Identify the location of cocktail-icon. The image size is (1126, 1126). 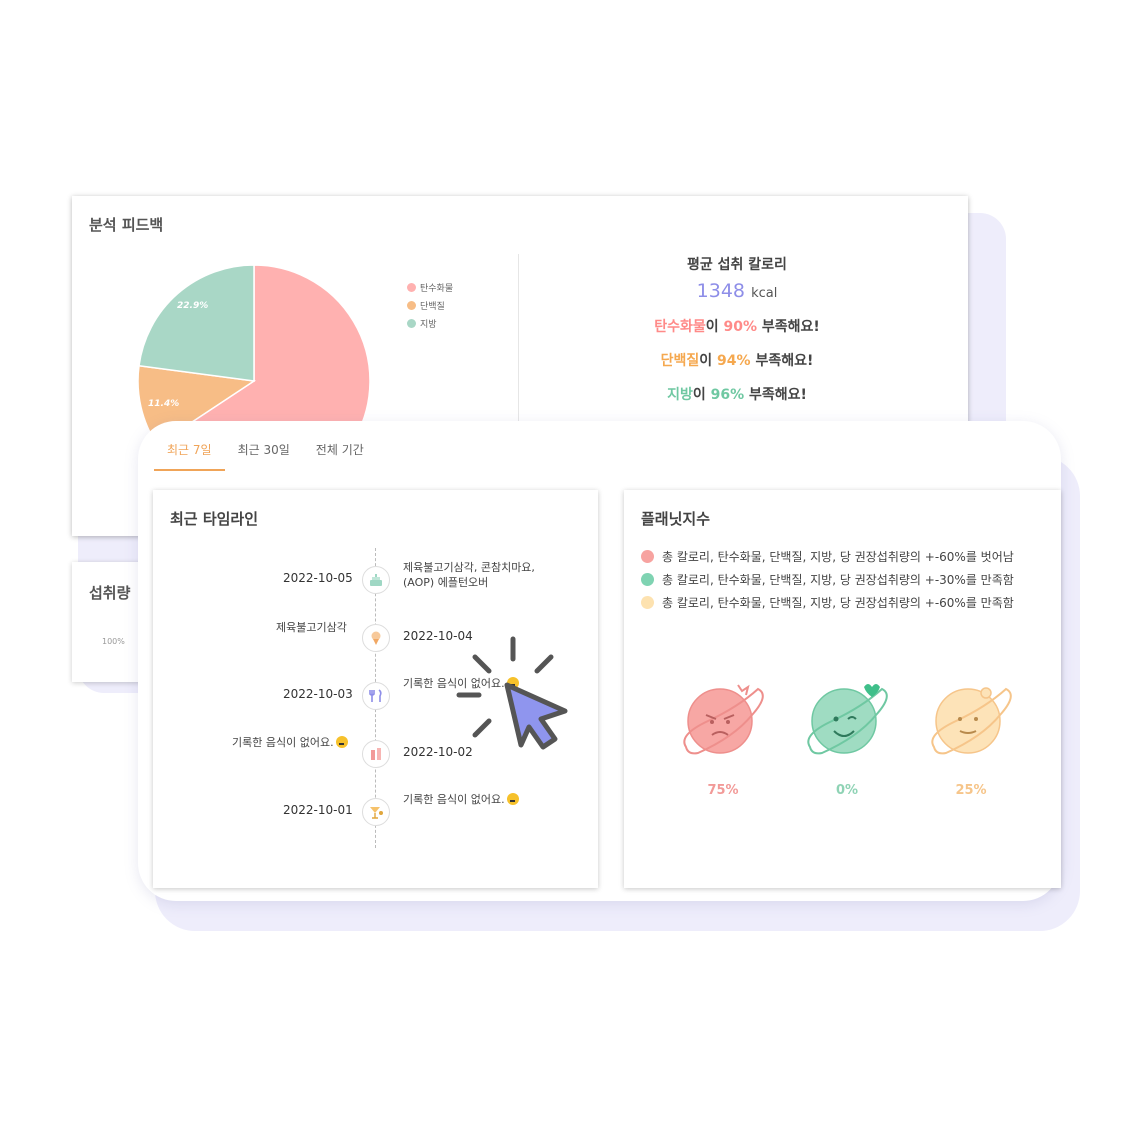
(376, 812).